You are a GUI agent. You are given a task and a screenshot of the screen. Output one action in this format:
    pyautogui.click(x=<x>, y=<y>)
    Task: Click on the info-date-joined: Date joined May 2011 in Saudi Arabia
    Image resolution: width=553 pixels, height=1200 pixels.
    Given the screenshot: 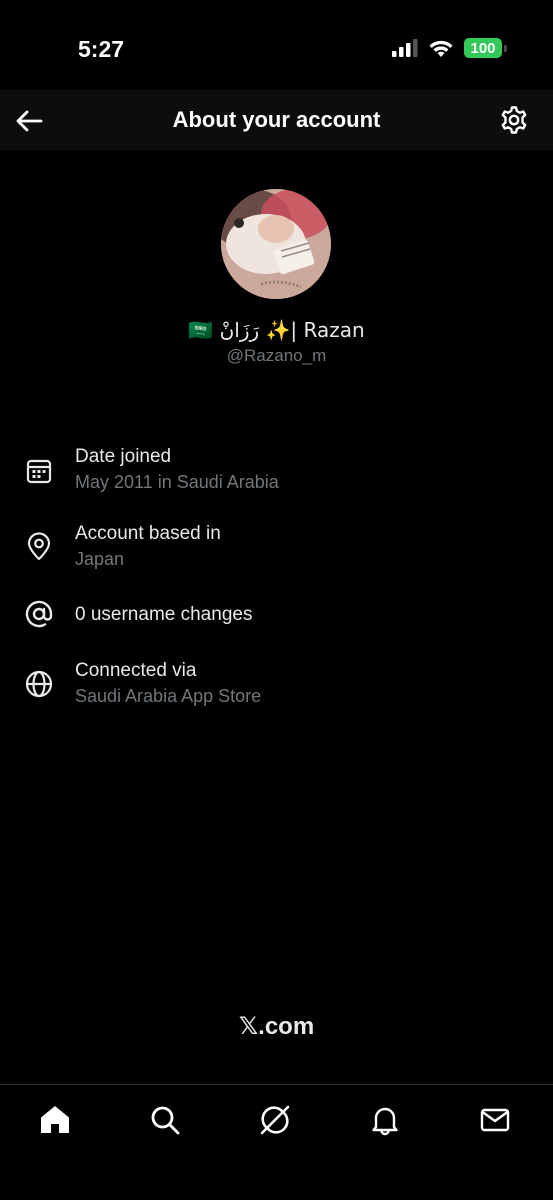 What is the action you would take?
    pyautogui.click(x=276, y=474)
    